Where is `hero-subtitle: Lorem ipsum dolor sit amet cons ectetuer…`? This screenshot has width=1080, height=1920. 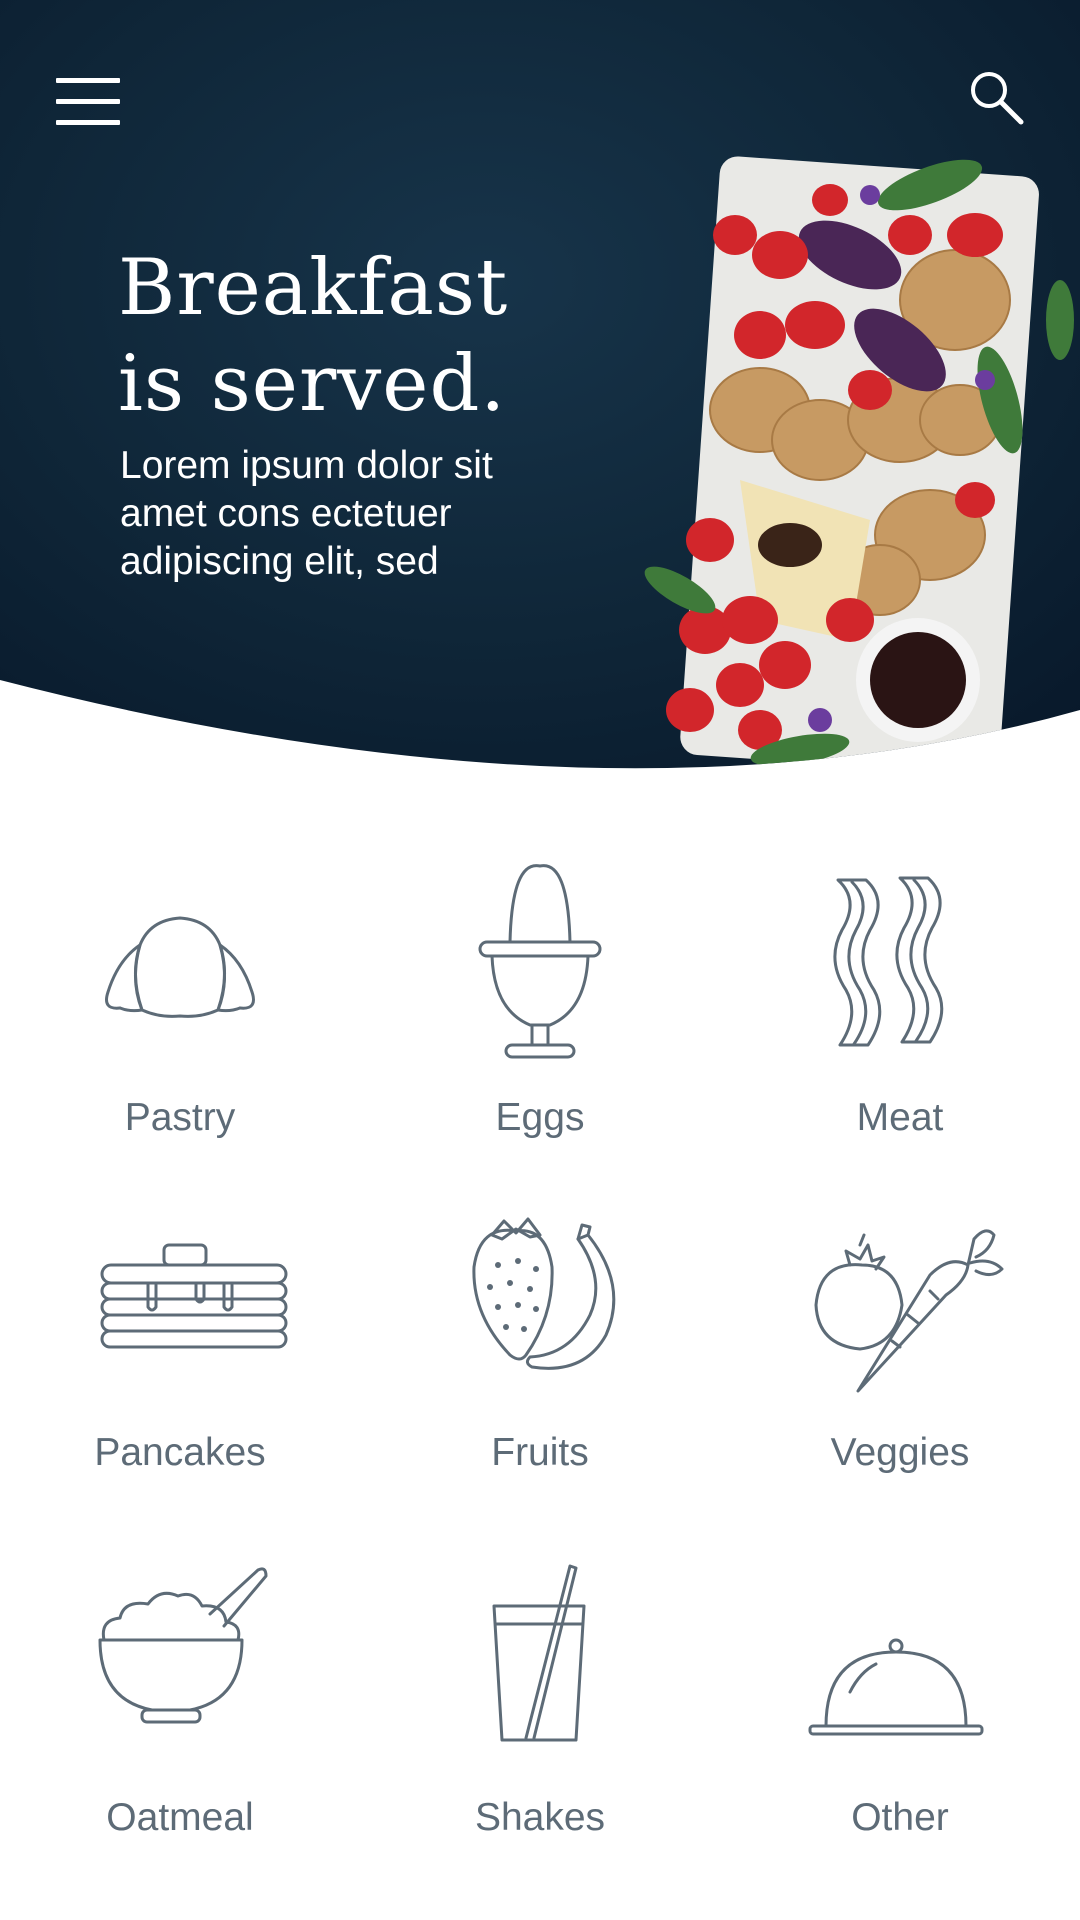
hero-subtitle: Lorem ipsum dolor sit amet cons ectetuer… is located at coordinates (306, 513).